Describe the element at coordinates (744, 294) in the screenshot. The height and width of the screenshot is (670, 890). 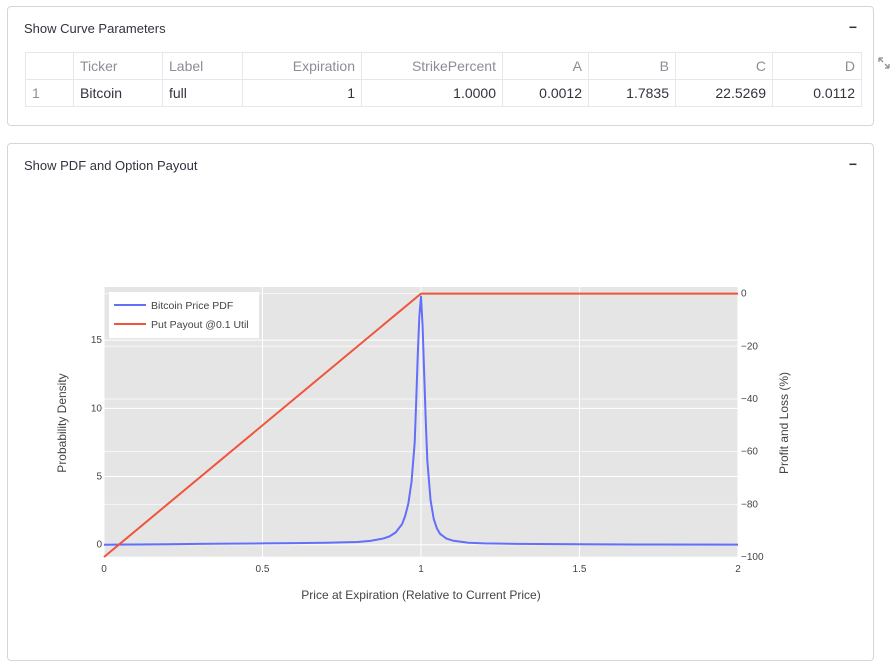
I see `y2-tick-label: 0` at that location.